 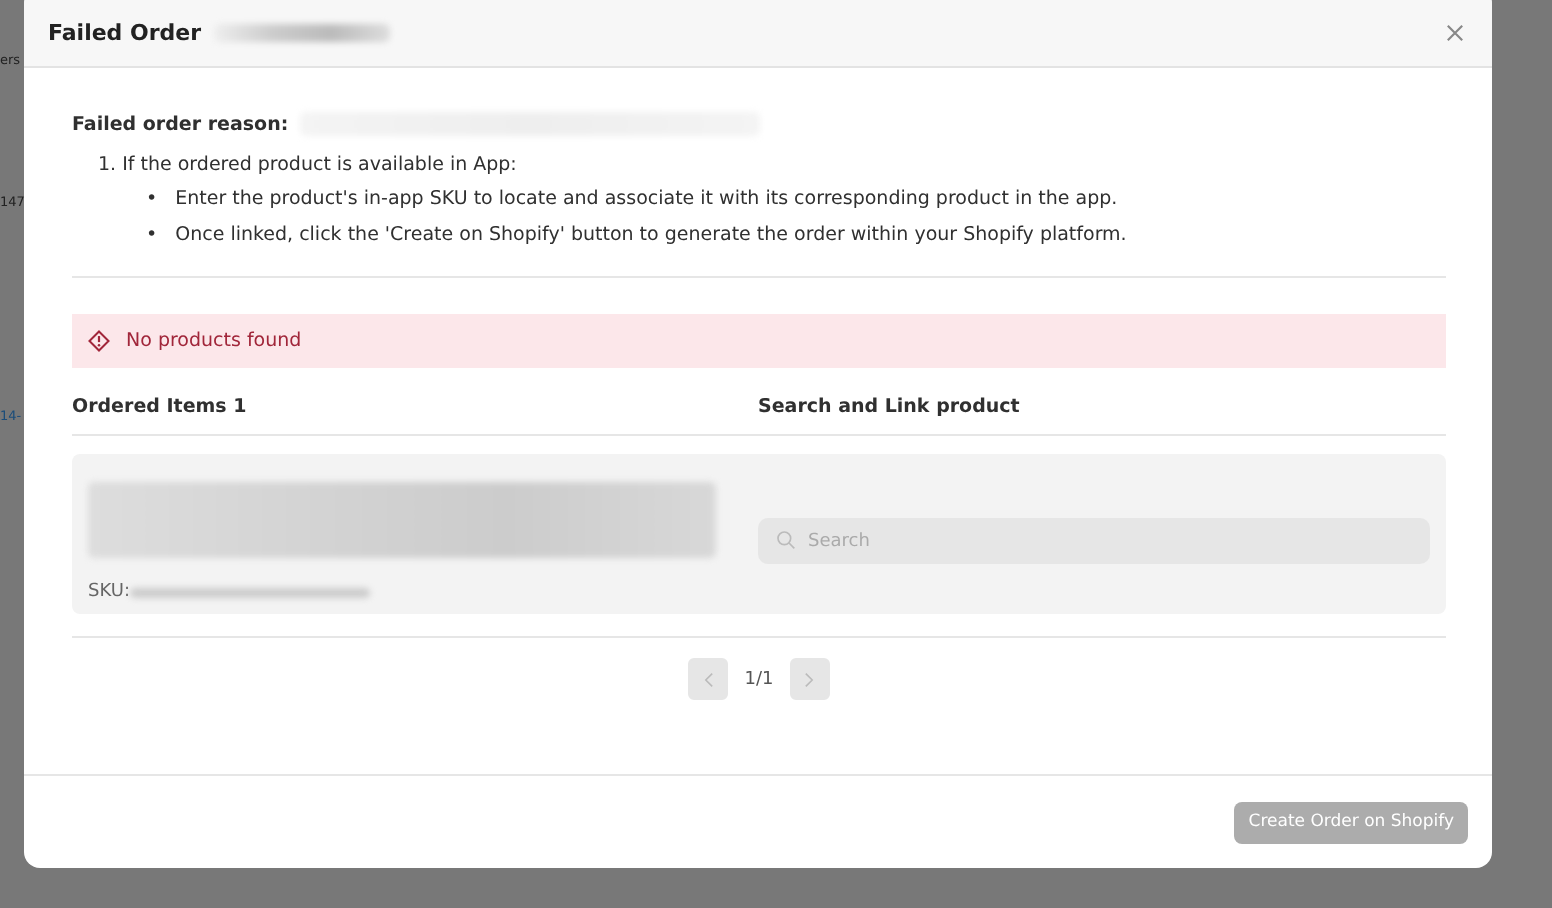 I want to click on column-heading: Ordered Items 1, so click(x=160, y=406).